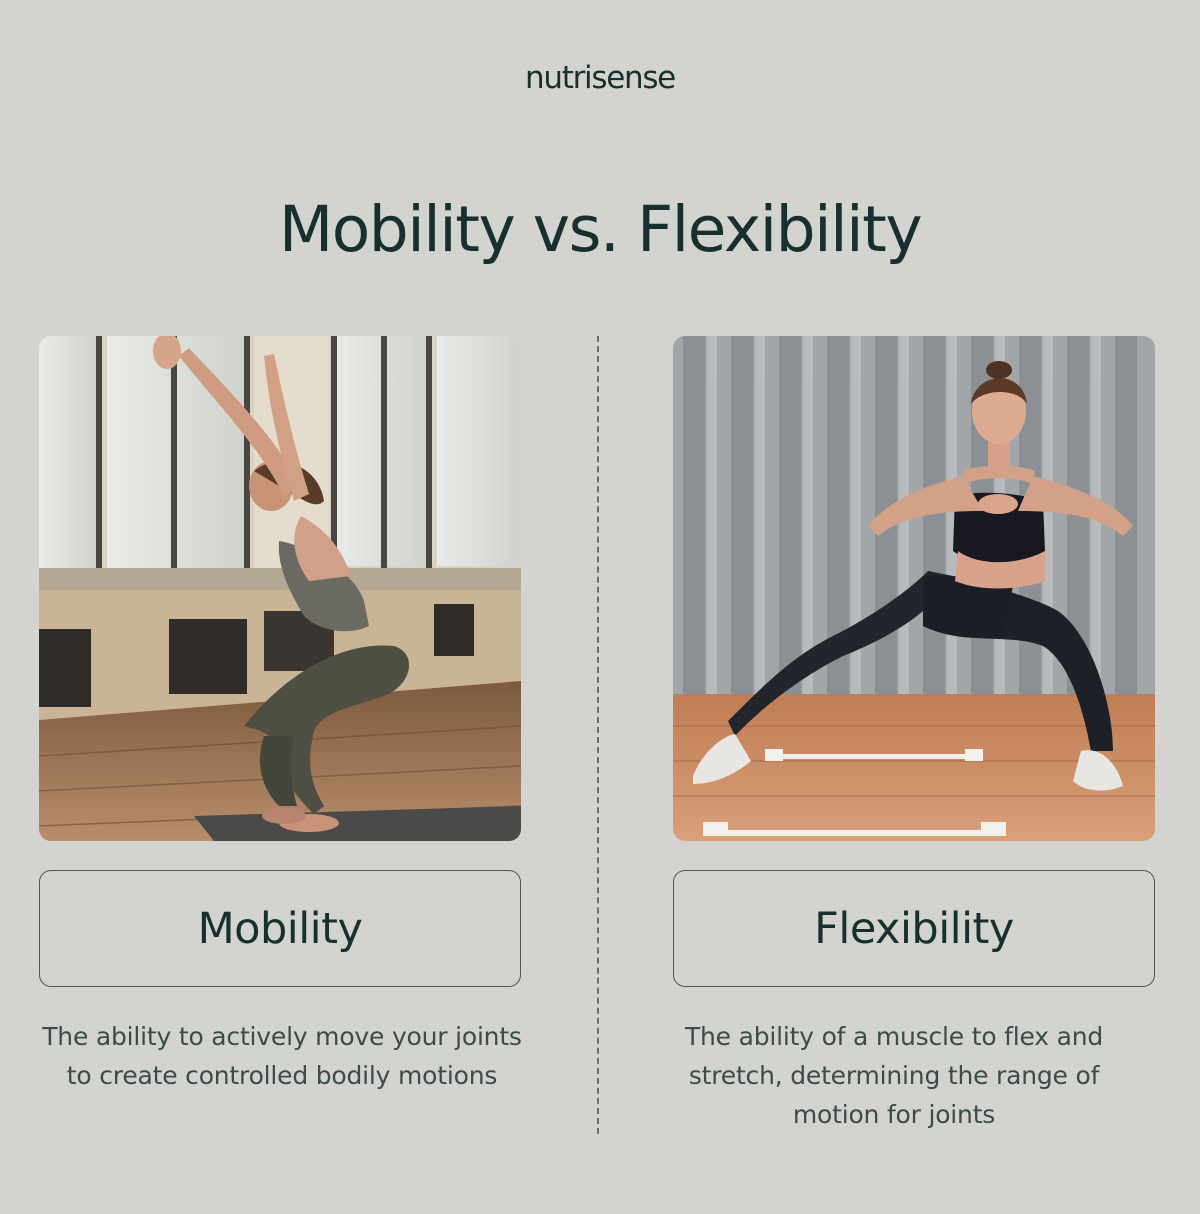  I want to click on brand-logo: nutrisense, so click(600, 78).